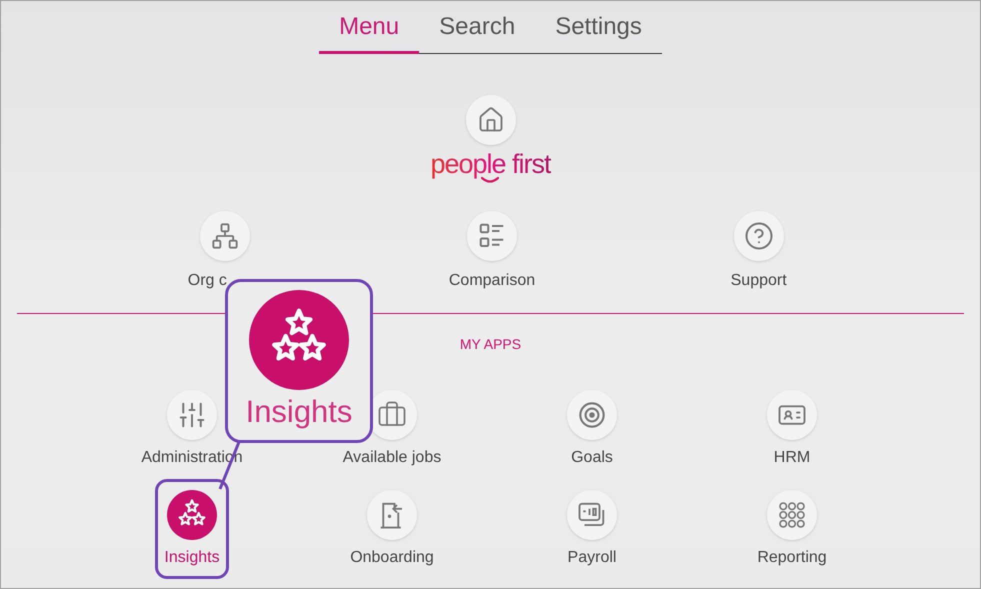 This screenshot has width=981, height=589. Describe the element at coordinates (592, 529) in the screenshot. I see `app-tile: Payroll` at that location.